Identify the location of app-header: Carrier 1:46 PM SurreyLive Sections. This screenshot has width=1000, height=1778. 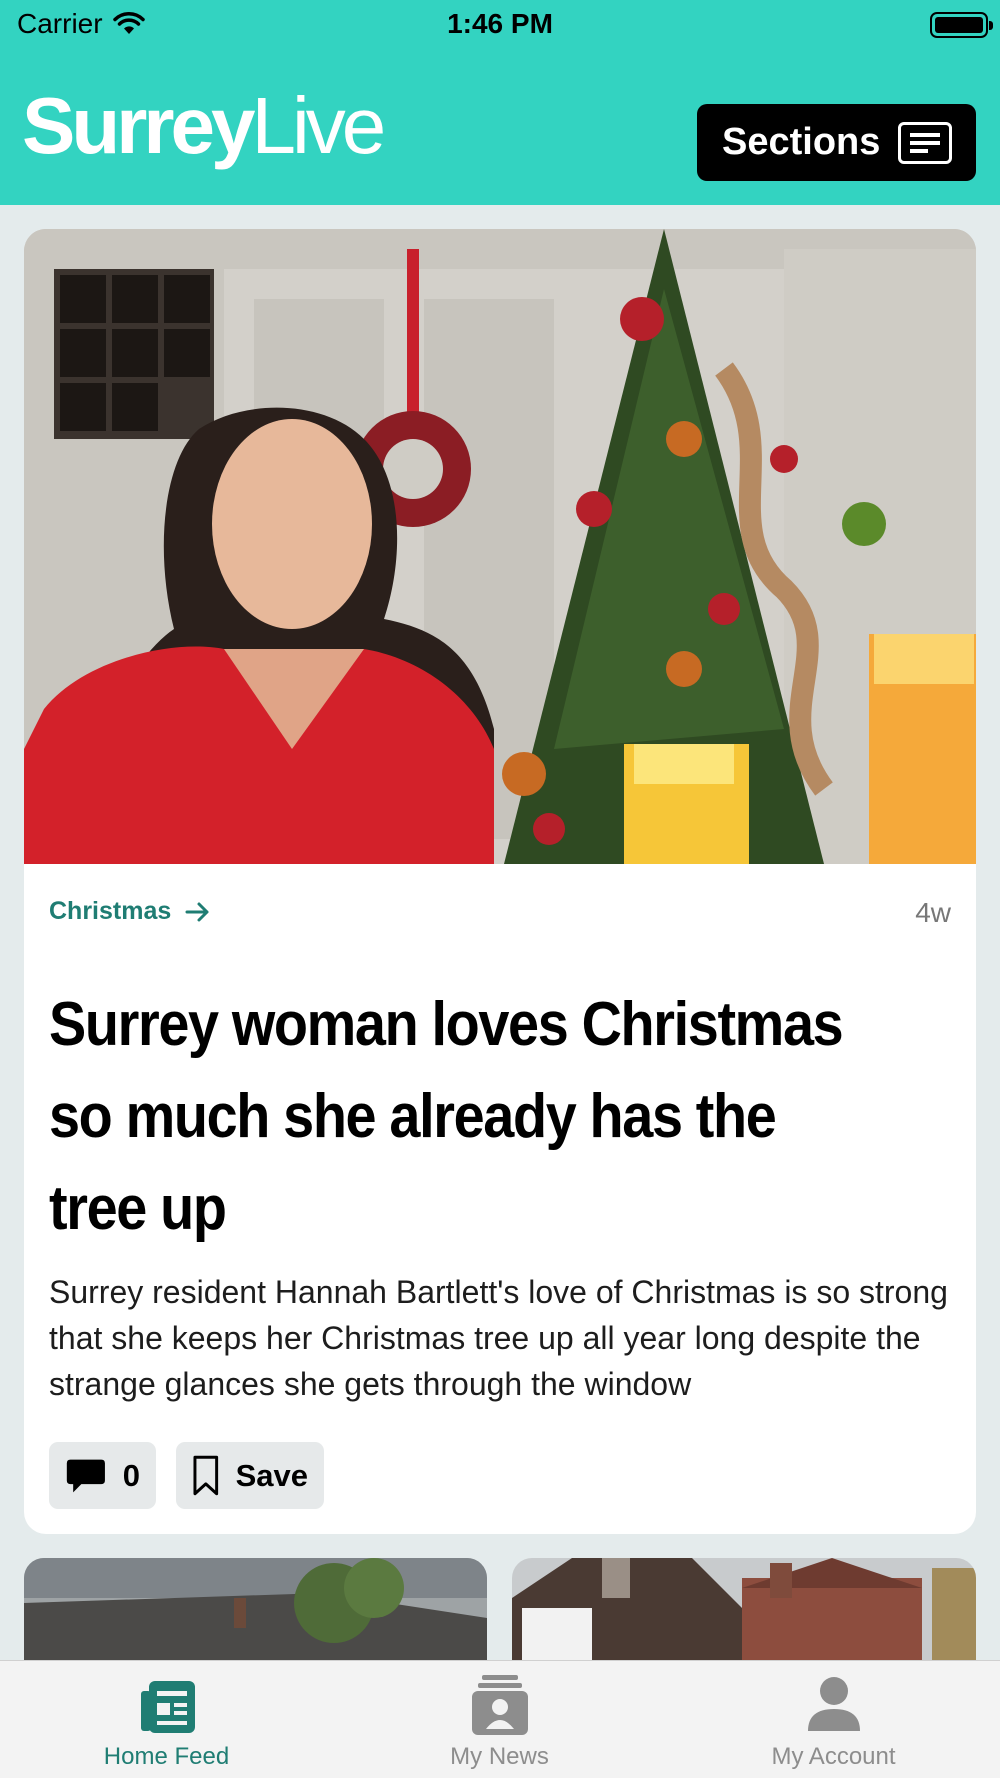
(500, 102).